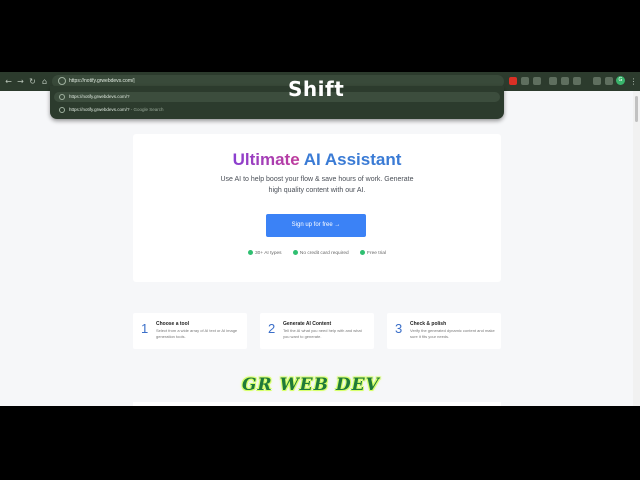  What do you see at coordinates (324, 253) in the screenshot?
I see `feature-label: No credit card required` at bounding box center [324, 253].